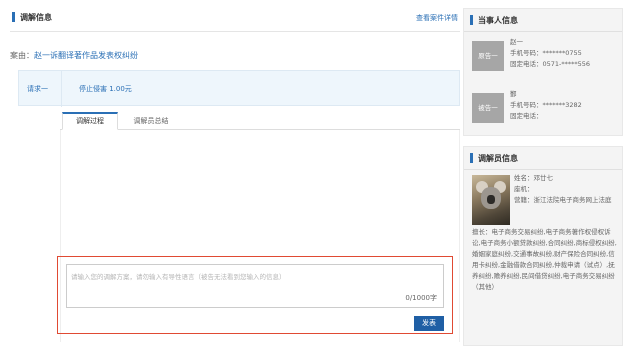 The width and height of the screenshot is (640, 353). I want to click on party-name: 赵一, so click(516, 42).